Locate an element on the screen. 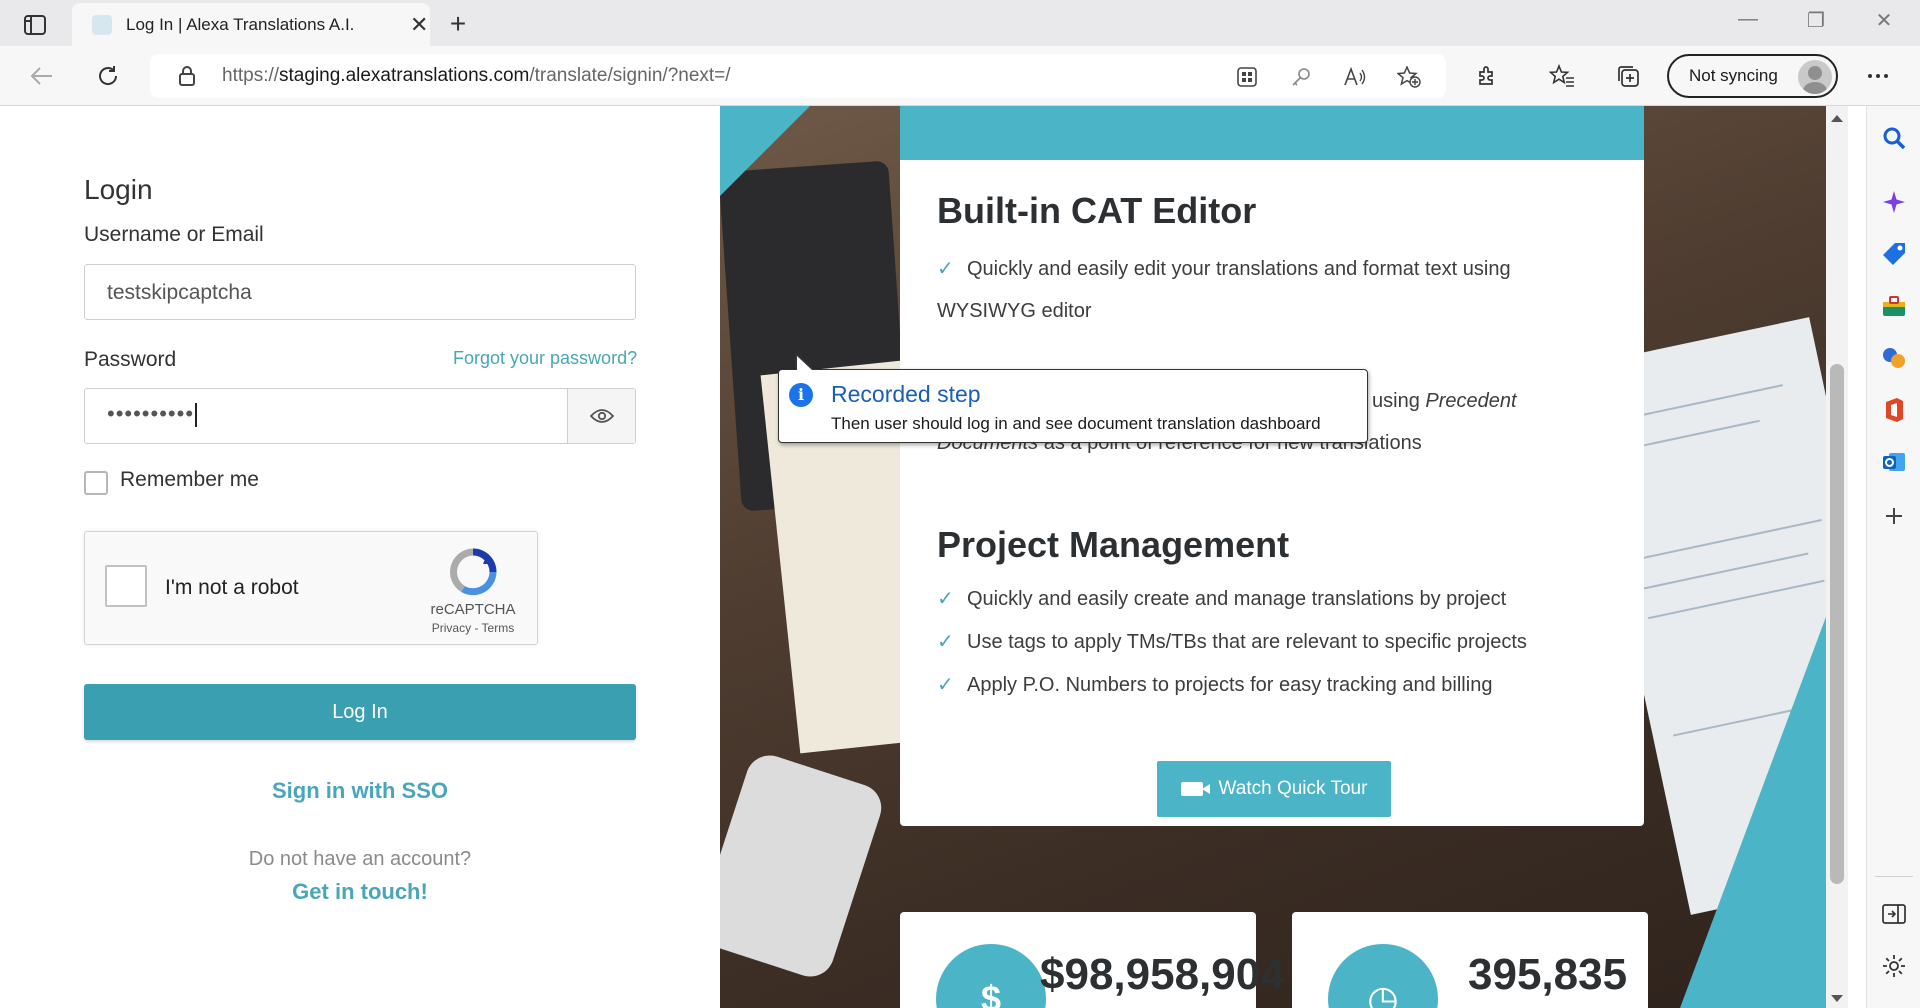  clock-icon: ◷ is located at coordinates (1383, 976).